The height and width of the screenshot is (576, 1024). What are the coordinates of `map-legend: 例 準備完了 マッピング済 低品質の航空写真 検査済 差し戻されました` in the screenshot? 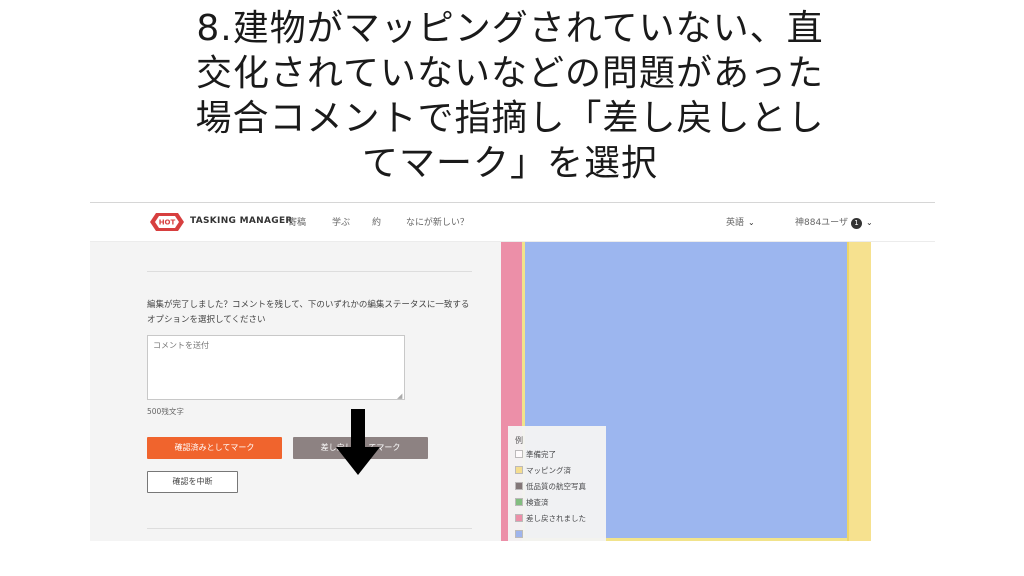 It's located at (557, 483).